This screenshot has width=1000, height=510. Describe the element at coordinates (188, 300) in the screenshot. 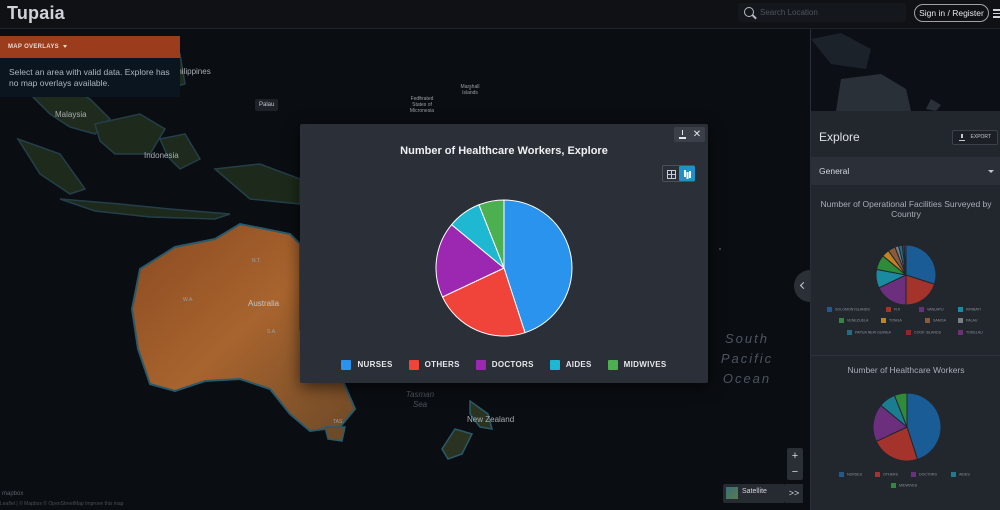

I see `map-label-wa: W.A.` at that location.